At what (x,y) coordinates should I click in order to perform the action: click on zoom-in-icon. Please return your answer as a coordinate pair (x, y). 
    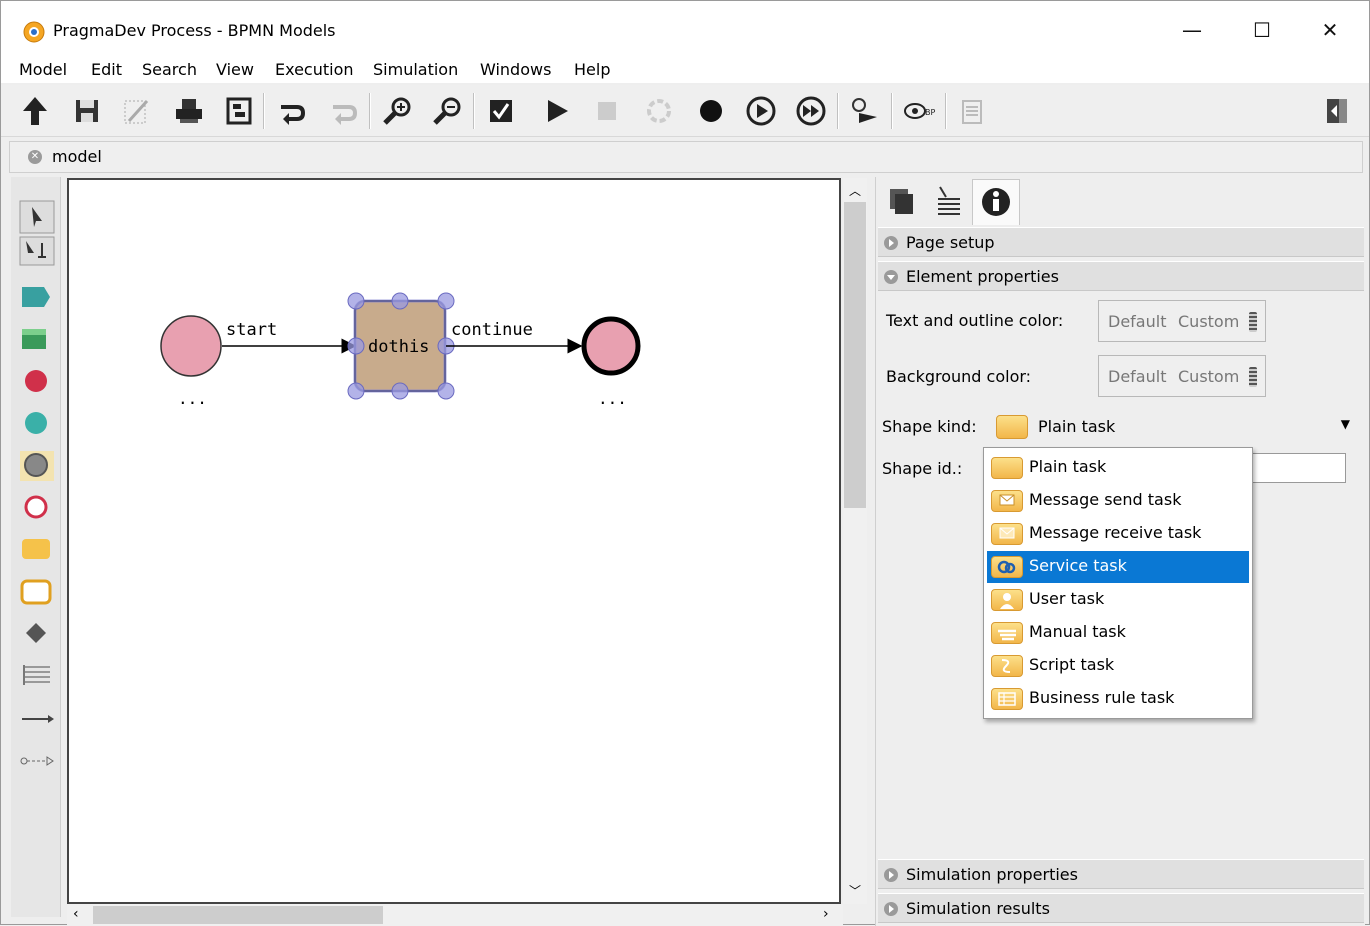
    Looking at the image, I should click on (397, 111).